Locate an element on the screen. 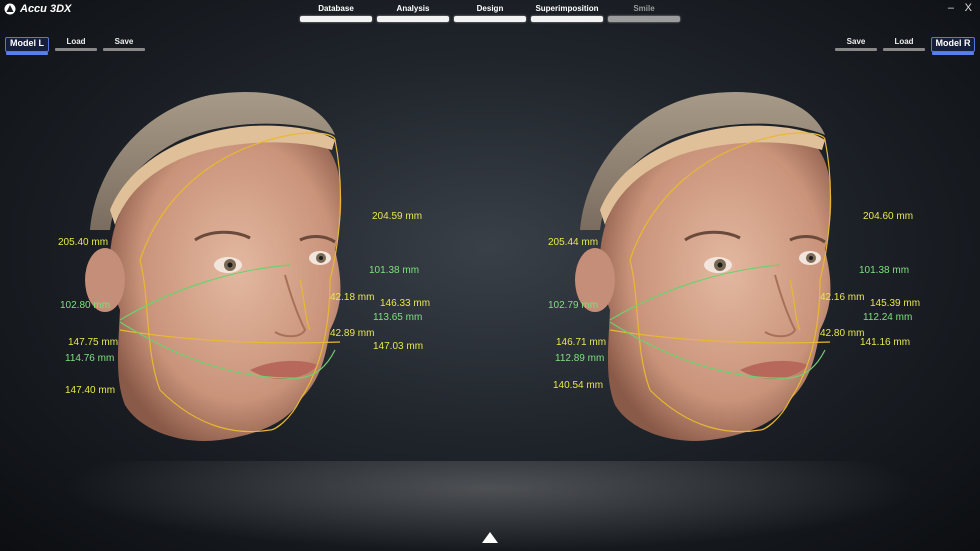  minimize-button: – is located at coordinates (951, 8).